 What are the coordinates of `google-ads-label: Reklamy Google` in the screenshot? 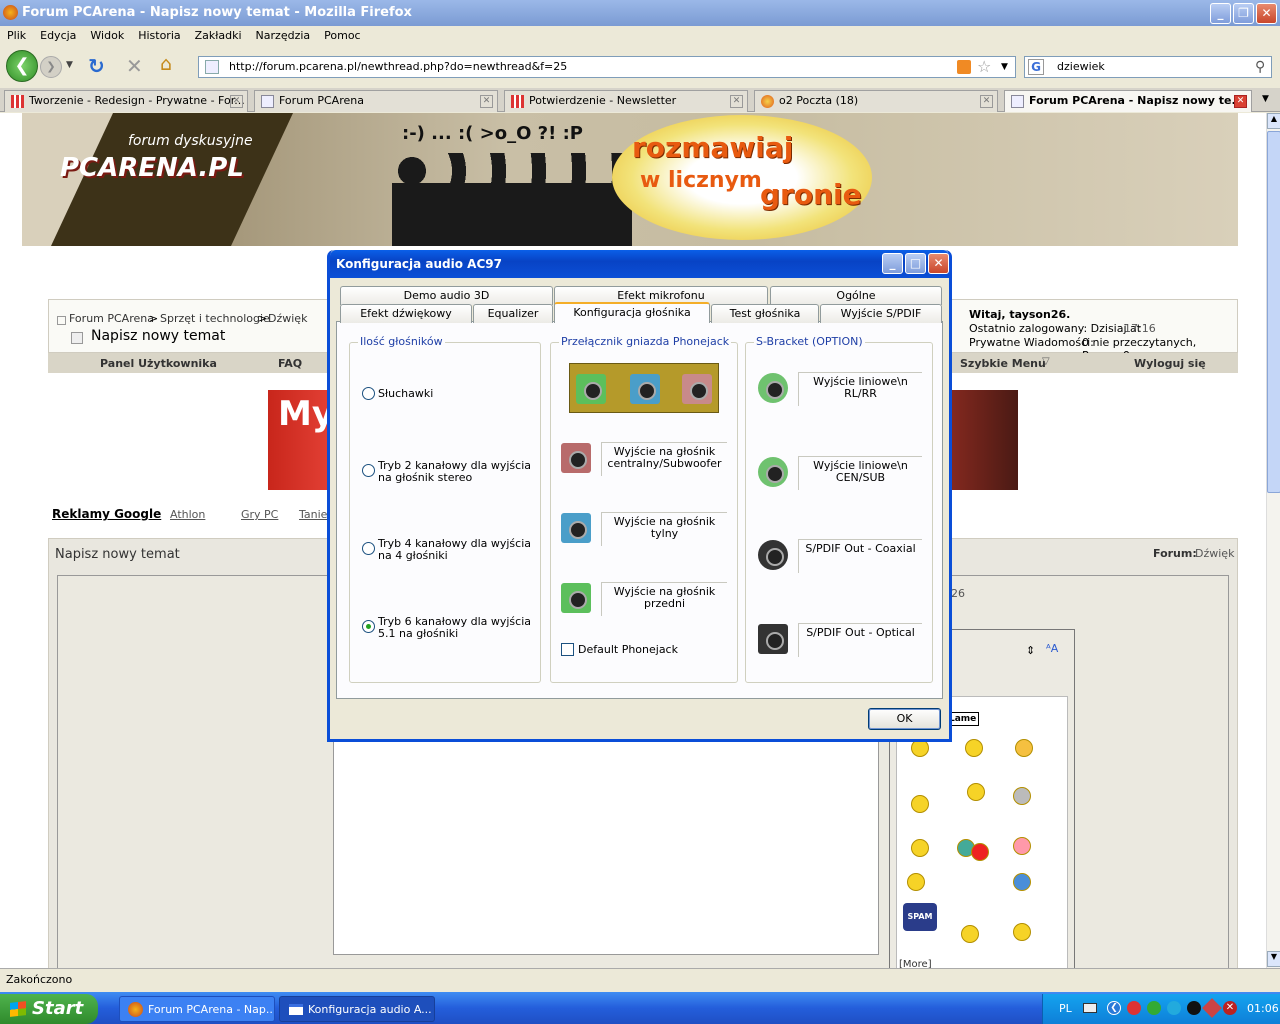 It's located at (106, 514).